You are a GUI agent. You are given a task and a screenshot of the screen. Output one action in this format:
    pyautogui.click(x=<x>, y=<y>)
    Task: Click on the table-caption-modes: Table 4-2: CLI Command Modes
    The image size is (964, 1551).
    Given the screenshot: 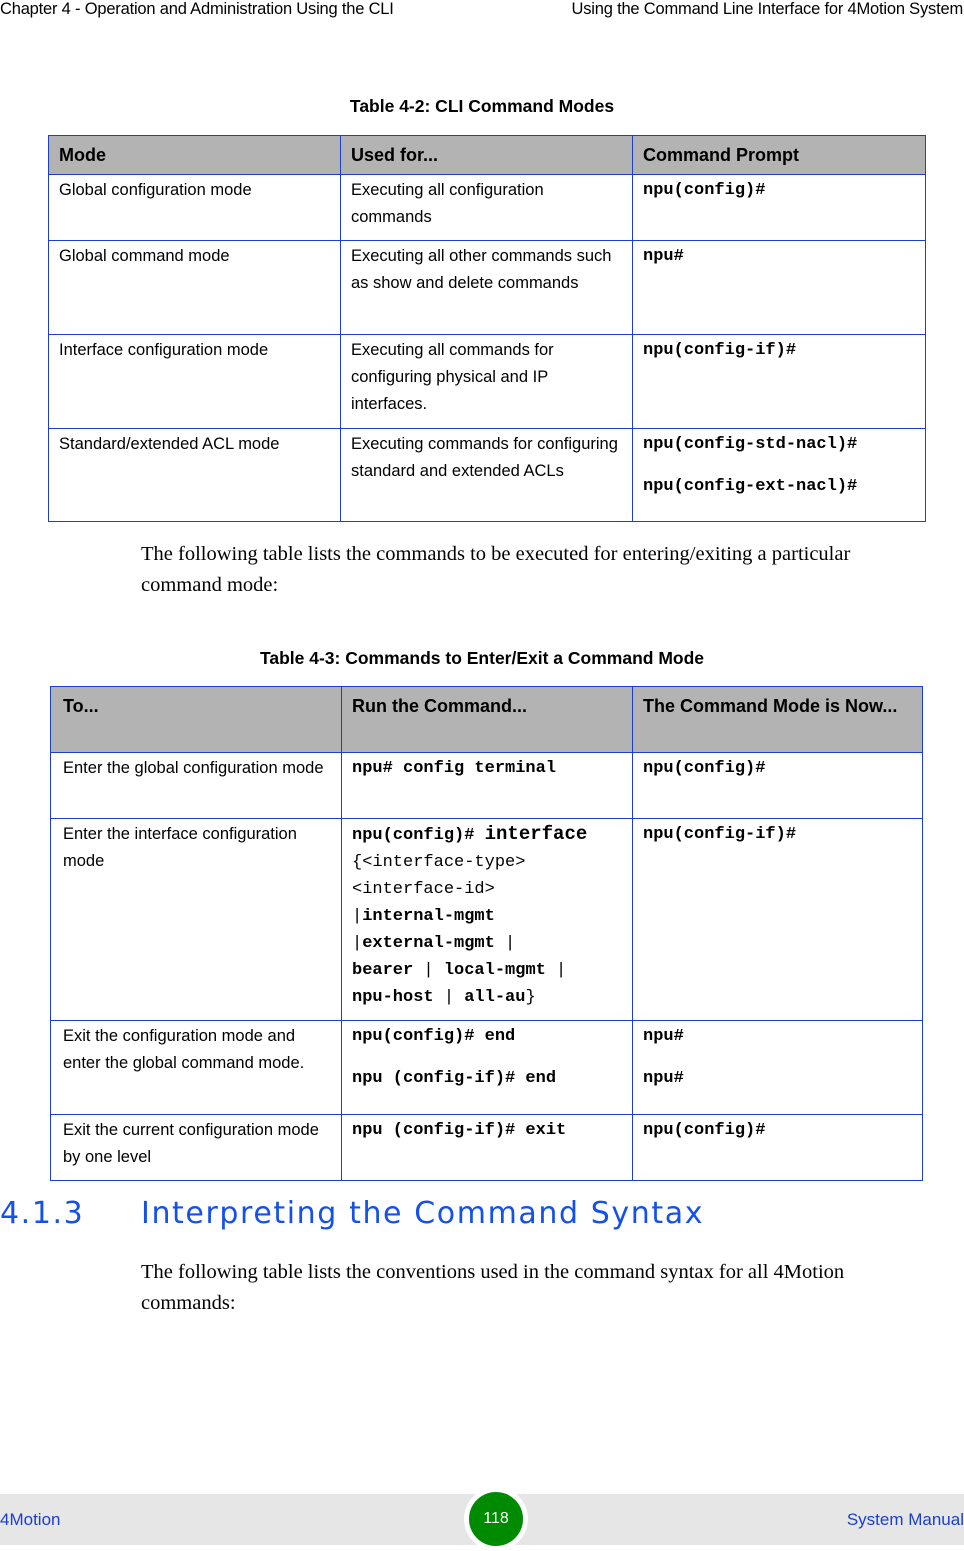 What is the action you would take?
    pyautogui.click(x=482, y=106)
    